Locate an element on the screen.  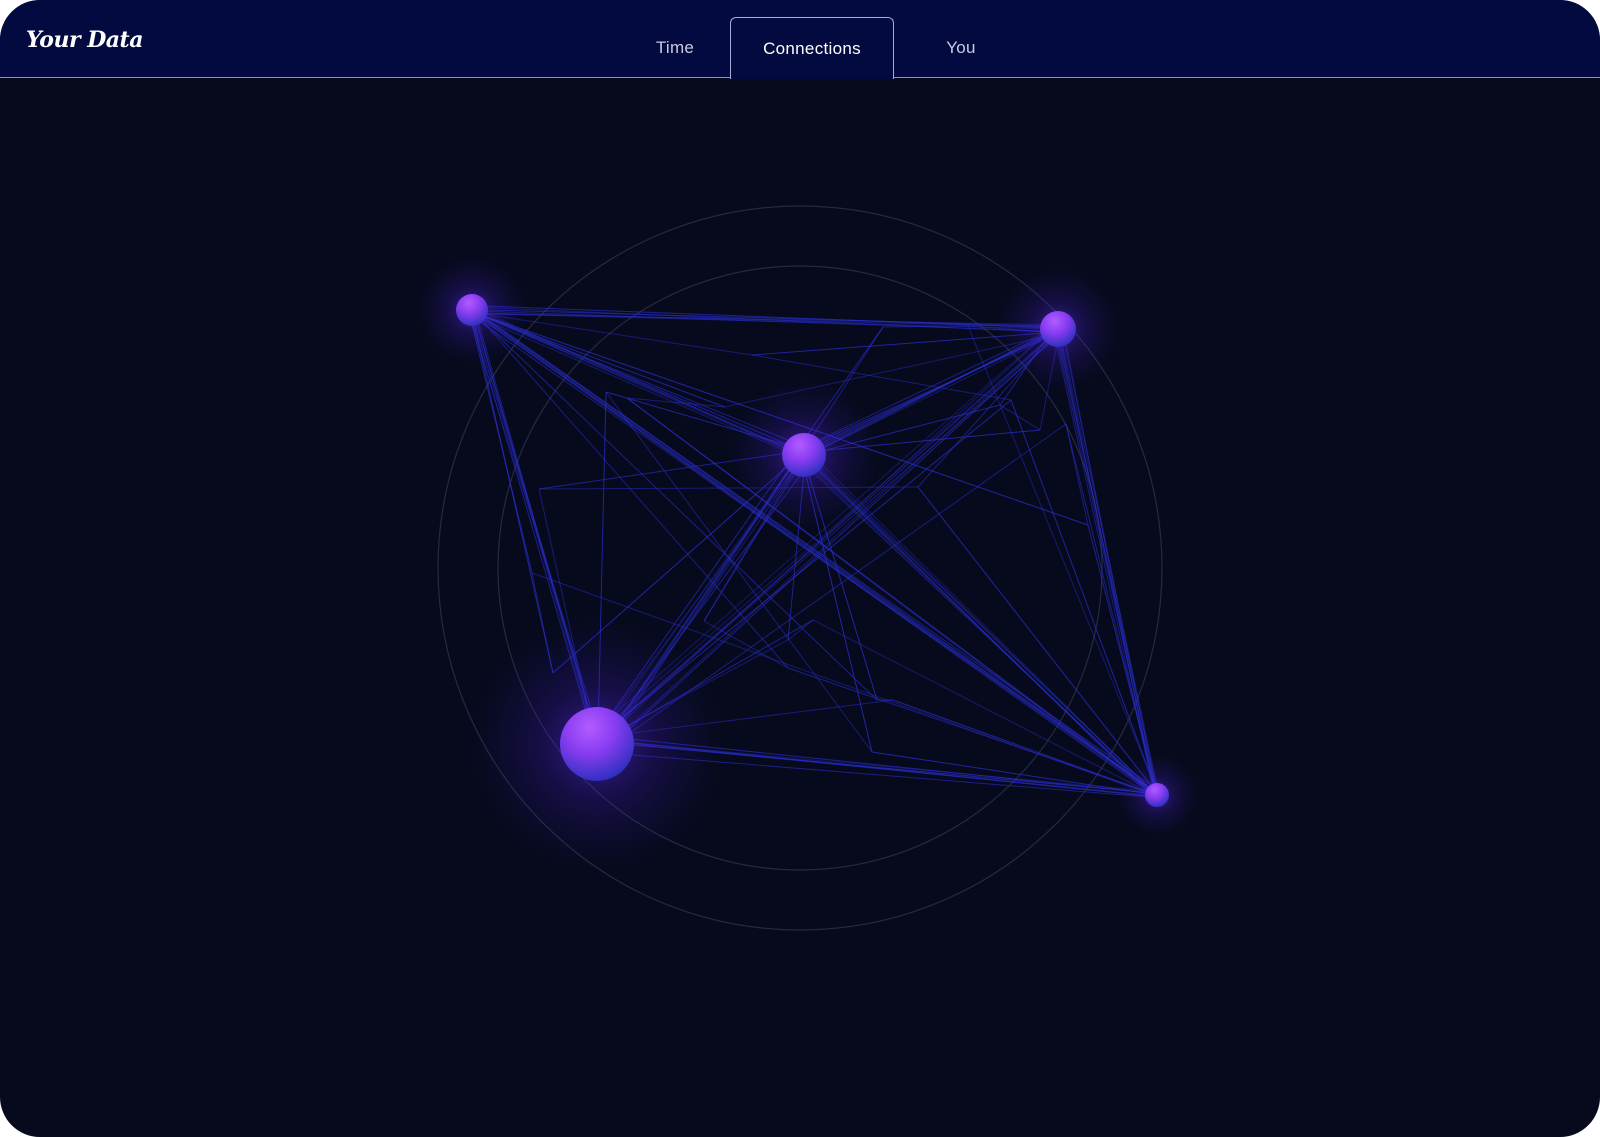
tab-you: You is located at coordinates (961, 48).